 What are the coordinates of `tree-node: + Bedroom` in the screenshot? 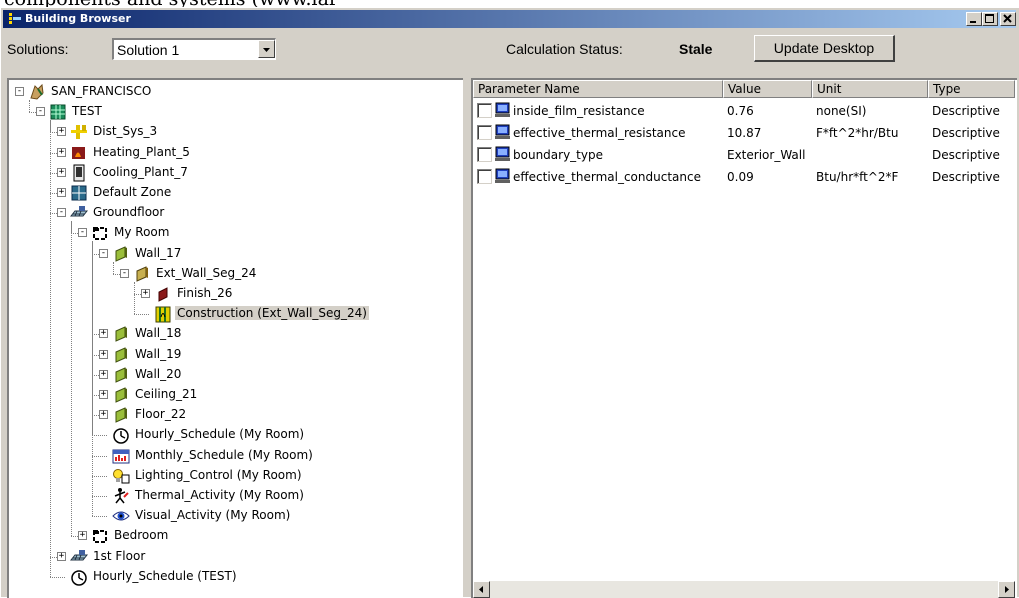 It's located at (229, 536).